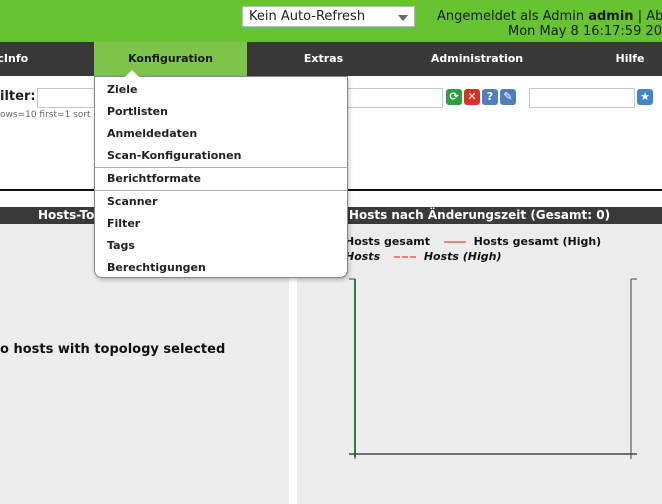  Describe the element at coordinates (454, 97) in the screenshot. I see `refresh-icon: ⟳` at that location.